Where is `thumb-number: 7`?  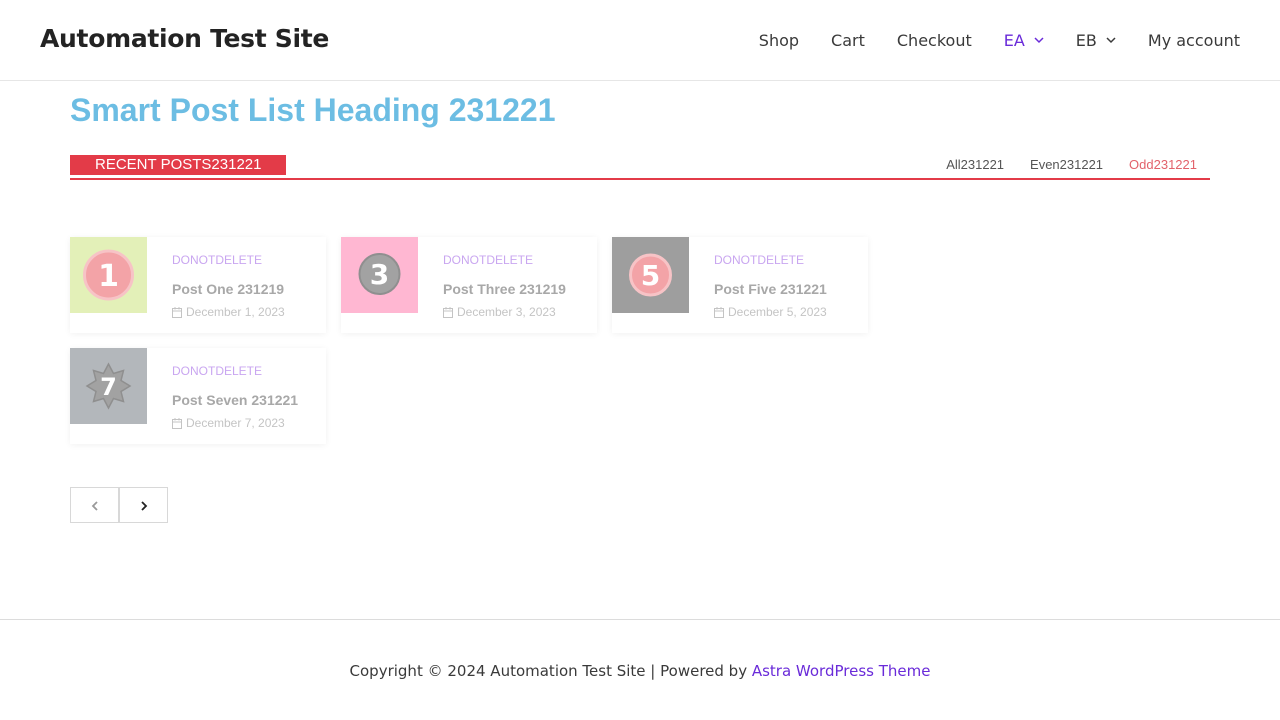
thumb-number: 7 is located at coordinates (108, 387).